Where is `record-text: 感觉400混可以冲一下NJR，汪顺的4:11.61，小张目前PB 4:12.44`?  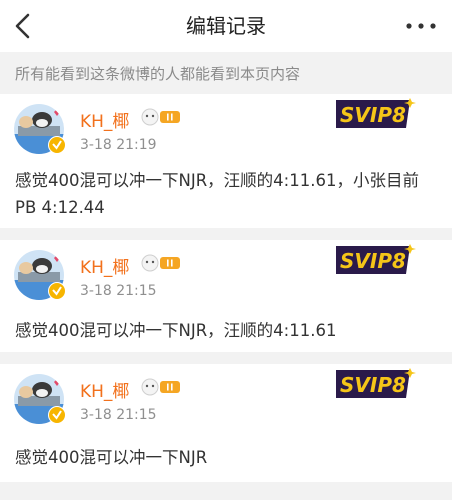 record-text: 感觉400混可以冲一下NJR，汪顺的4:11.61，小张目前PB 4:12.44 is located at coordinates (217, 194).